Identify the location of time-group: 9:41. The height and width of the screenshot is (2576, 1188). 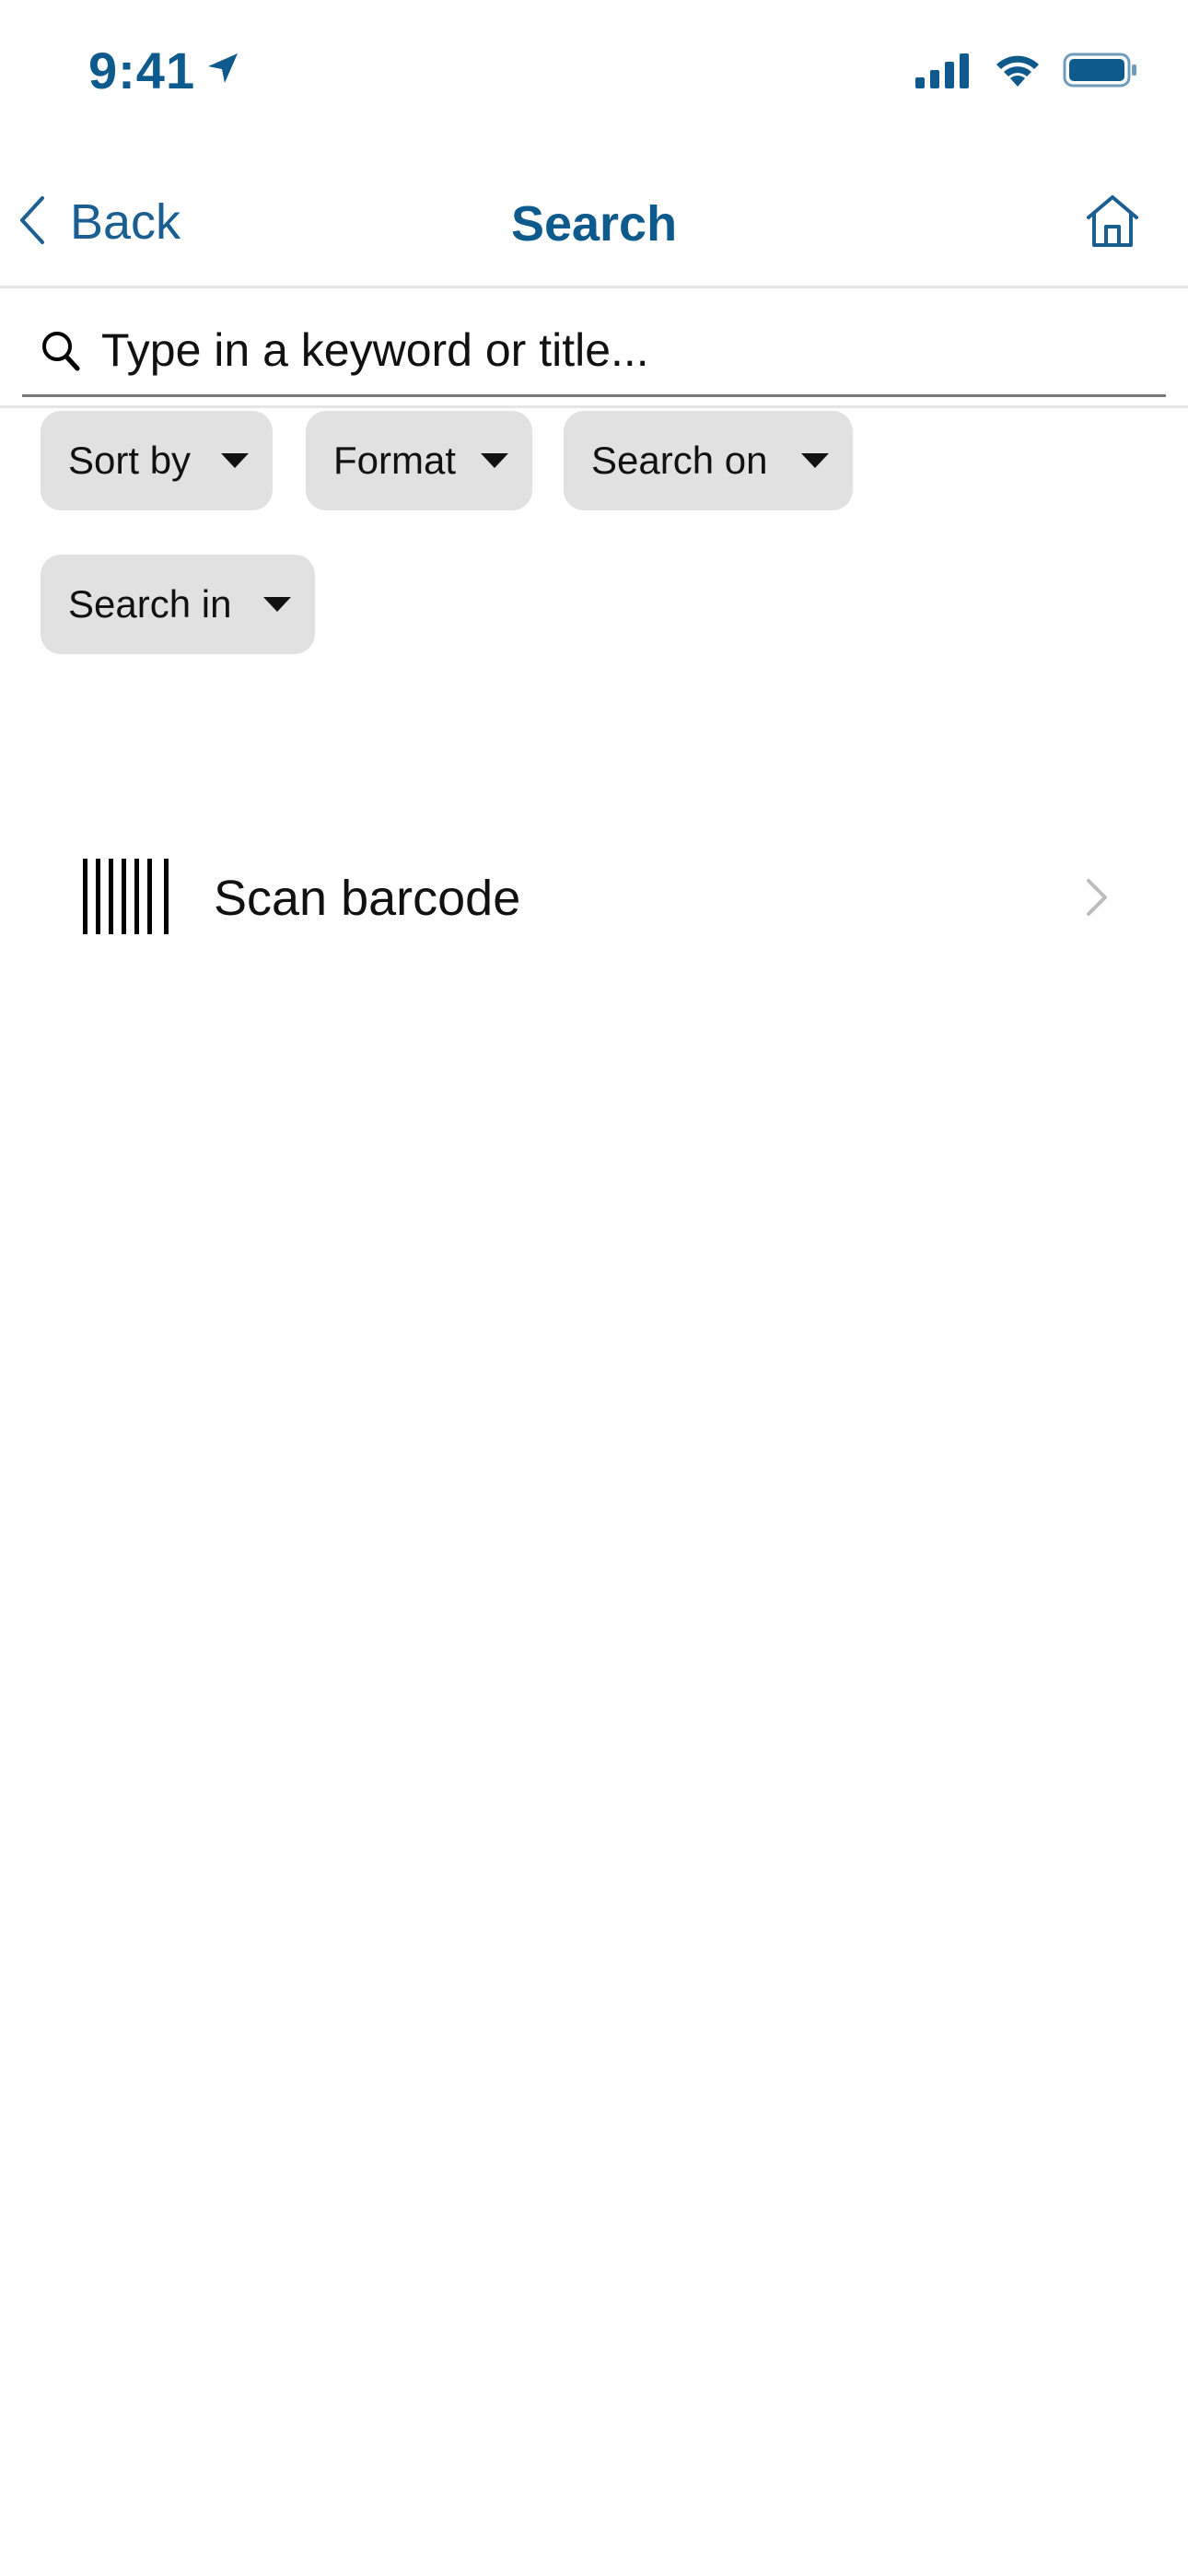
(164, 70).